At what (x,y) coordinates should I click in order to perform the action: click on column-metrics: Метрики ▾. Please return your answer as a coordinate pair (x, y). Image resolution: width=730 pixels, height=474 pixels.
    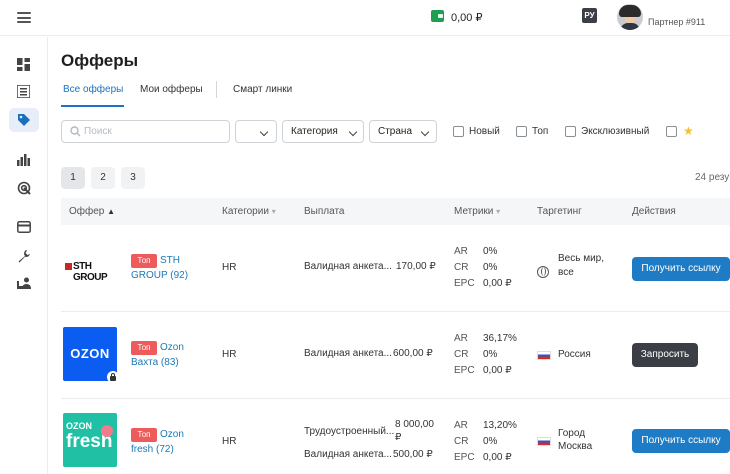
    Looking at the image, I should click on (477, 211).